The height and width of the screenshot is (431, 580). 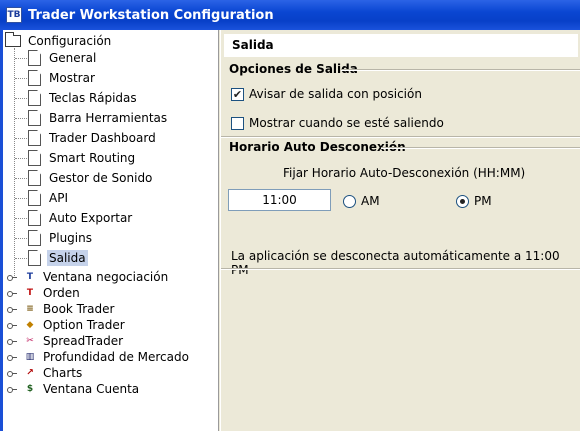 What do you see at coordinates (14, 163) in the screenshot?
I see `tree-guide-line` at bounding box center [14, 163].